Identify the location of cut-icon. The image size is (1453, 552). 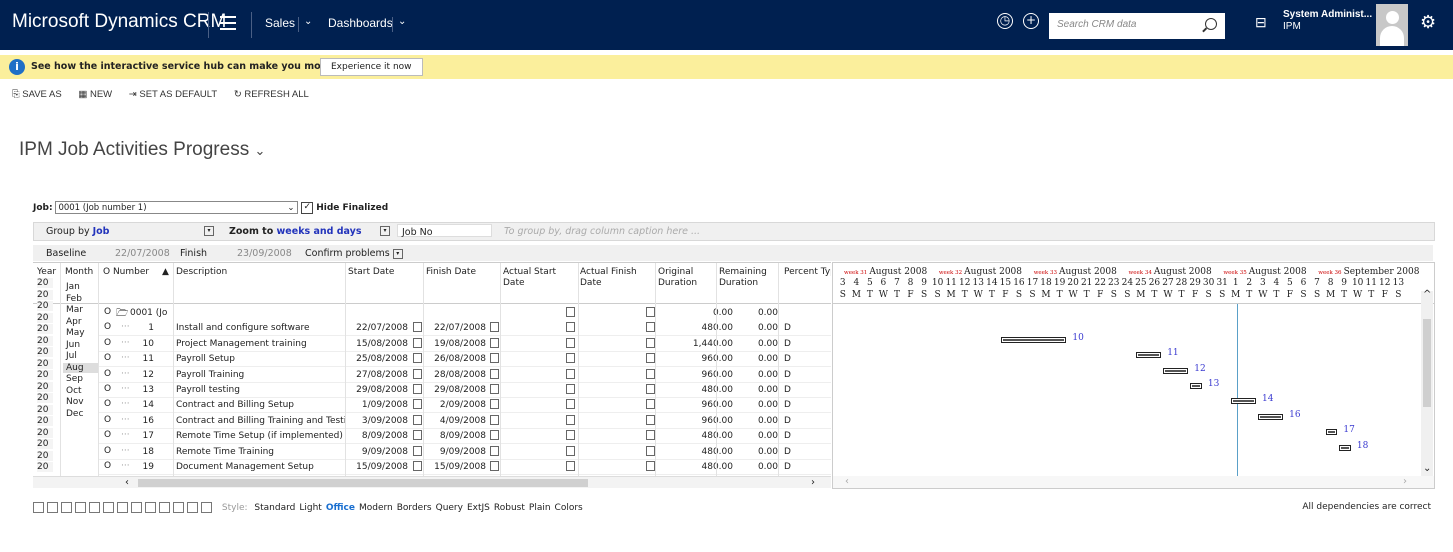
(150, 507).